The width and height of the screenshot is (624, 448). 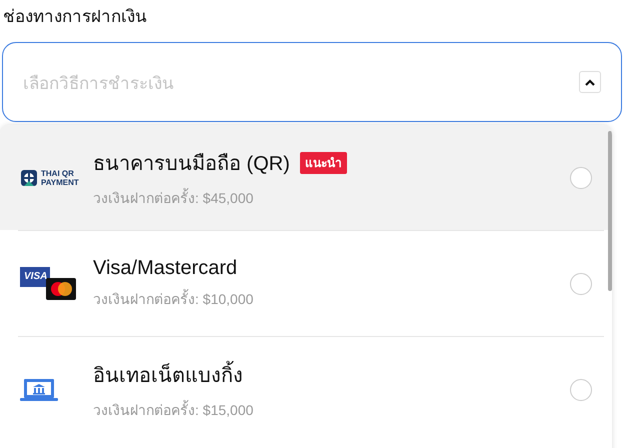 What do you see at coordinates (48, 283) in the screenshot?
I see `card-logos: VISA` at bounding box center [48, 283].